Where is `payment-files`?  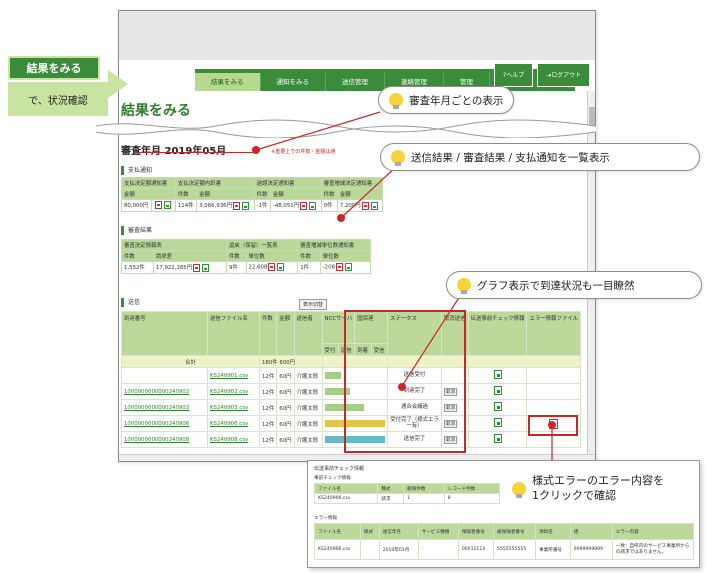 payment-files is located at coordinates (163, 205).